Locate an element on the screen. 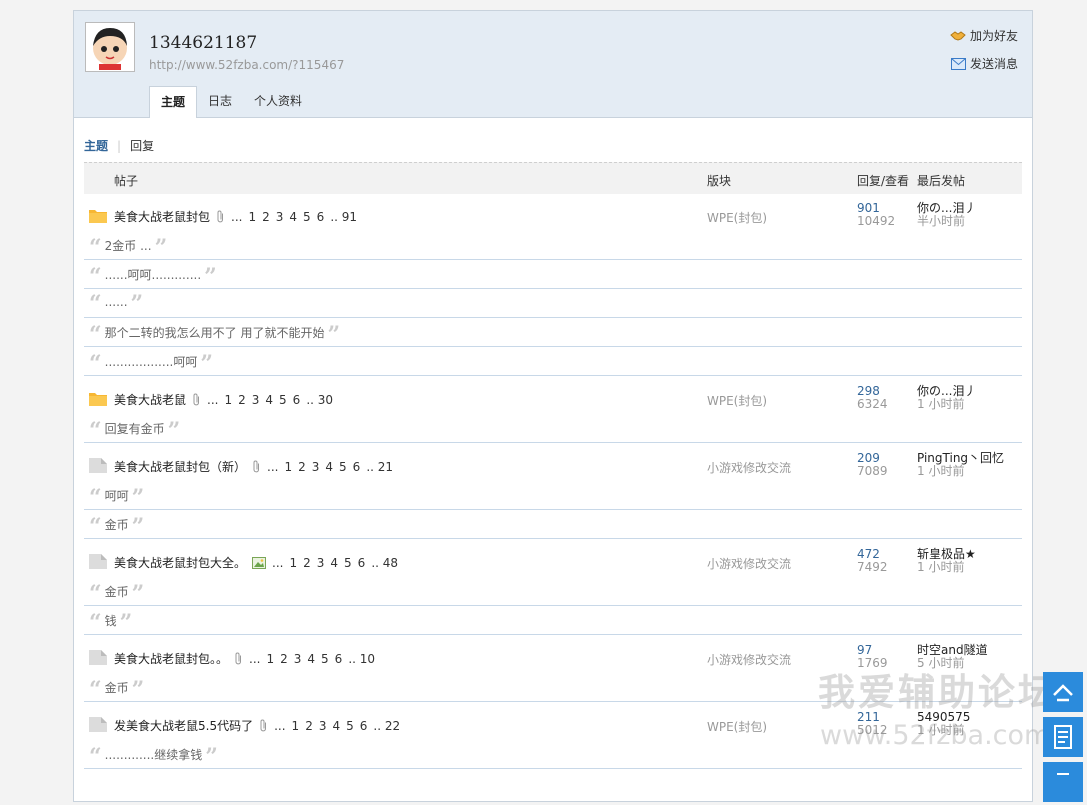  thread-title: 发美食大战老鼠5.5代码了... 1 2 3 4 5 6 .. 22 is located at coordinates (260, 725).